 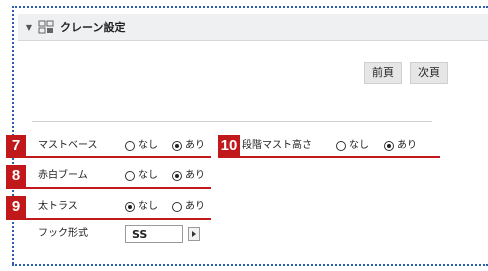 I want to click on thick-truss-label: 太トラス, so click(x=58, y=206).